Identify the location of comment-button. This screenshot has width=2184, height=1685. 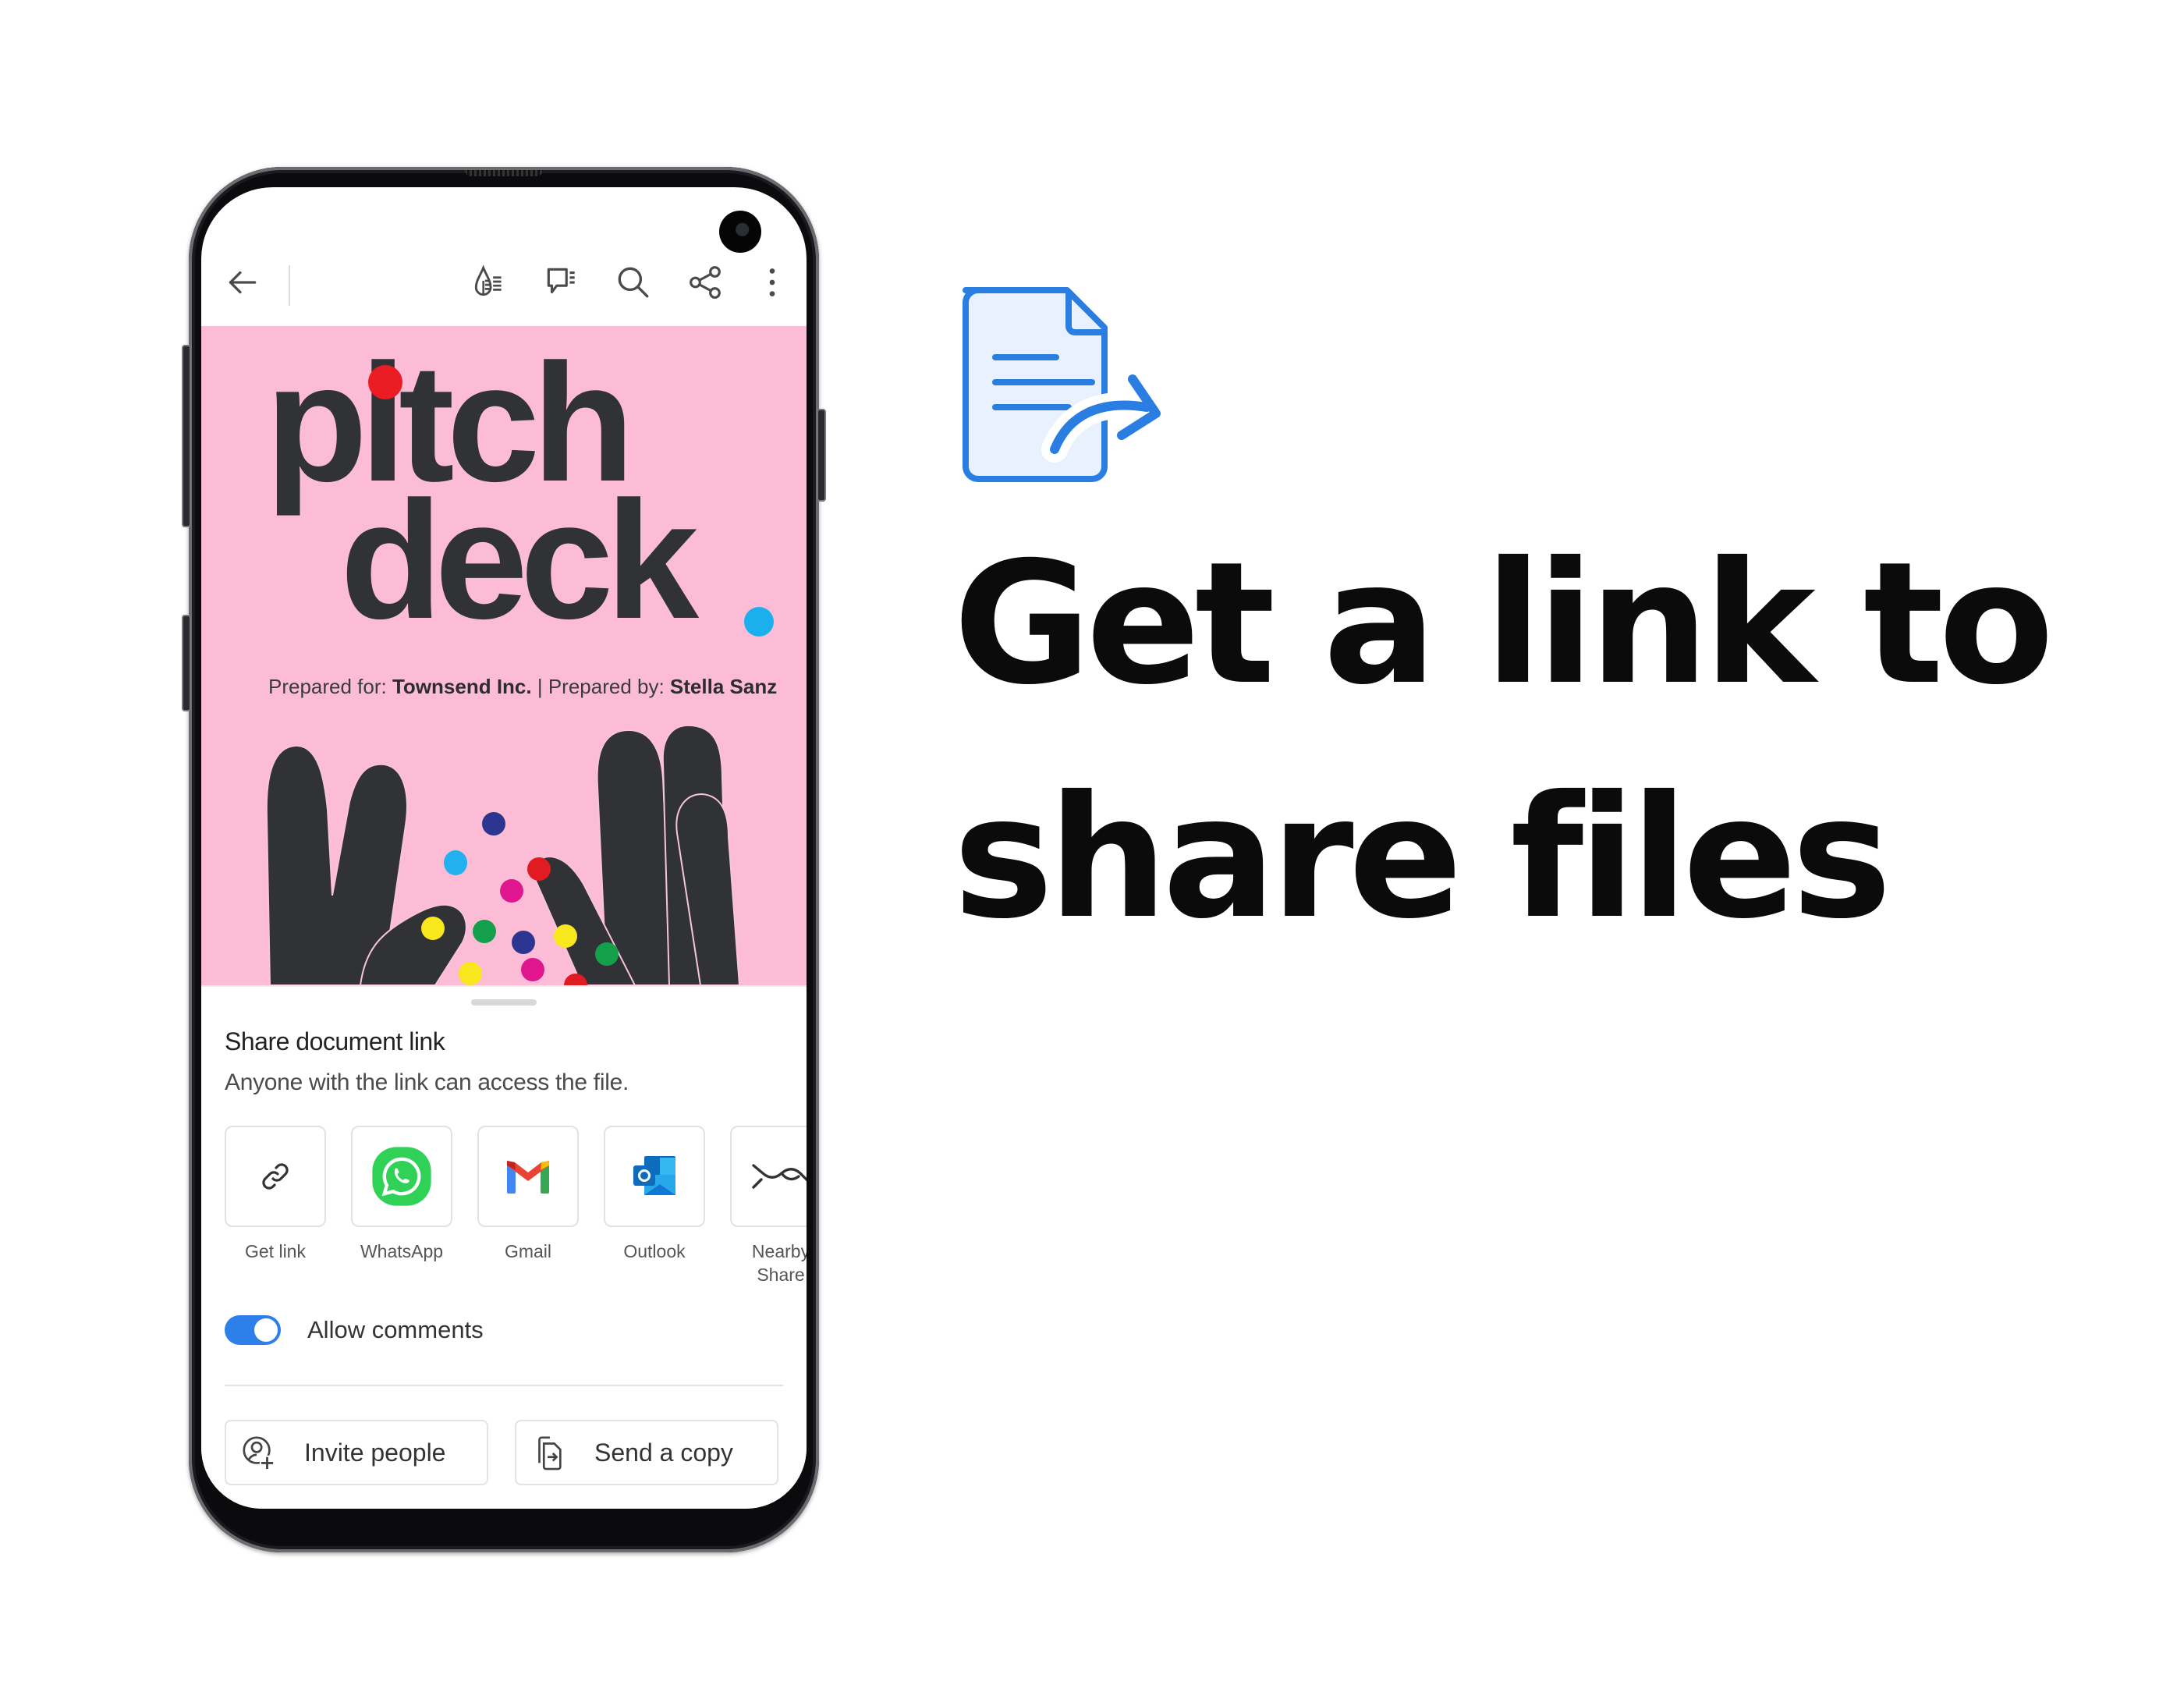
(562, 282).